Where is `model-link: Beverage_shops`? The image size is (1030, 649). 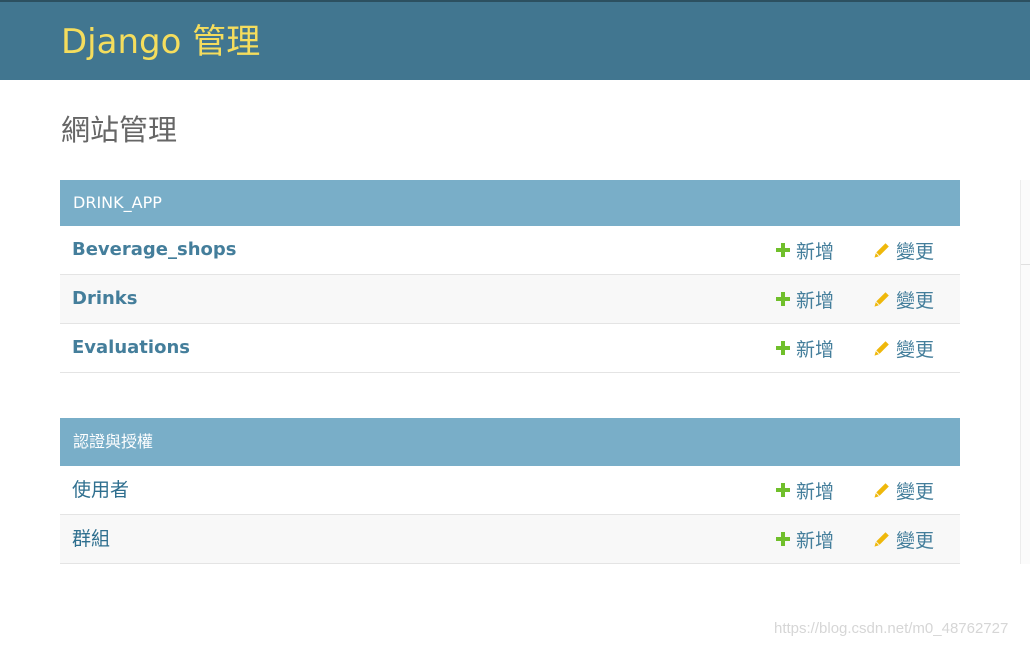 model-link: Beverage_shops is located at coordinates (154, 250).